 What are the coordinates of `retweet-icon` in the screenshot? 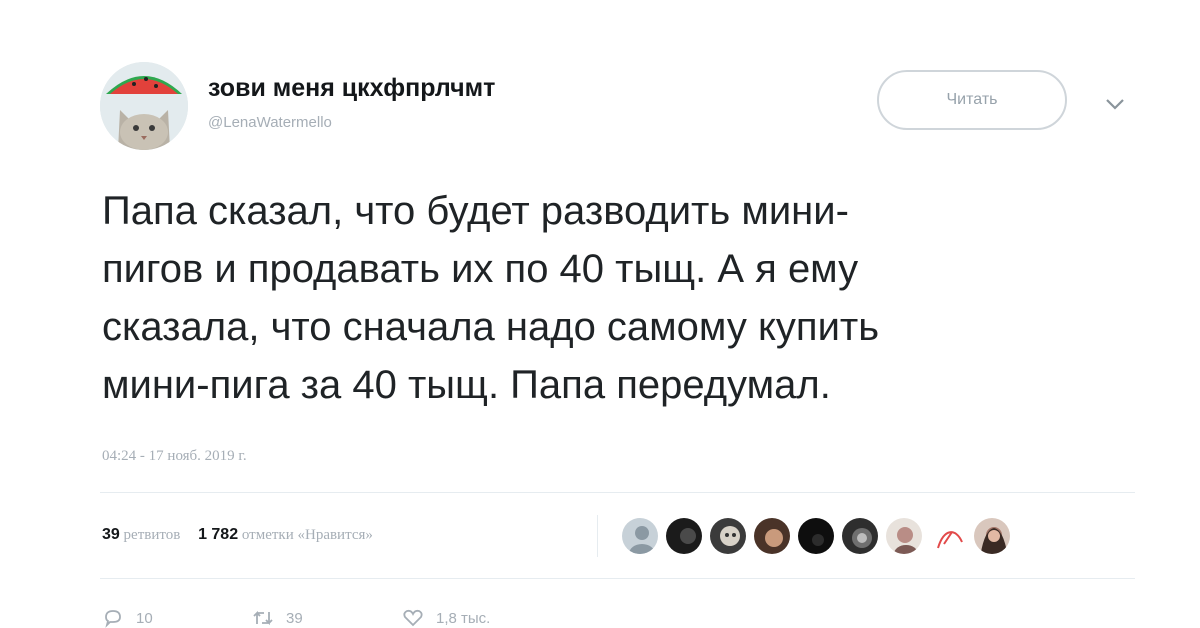 It's located at (263, 618).